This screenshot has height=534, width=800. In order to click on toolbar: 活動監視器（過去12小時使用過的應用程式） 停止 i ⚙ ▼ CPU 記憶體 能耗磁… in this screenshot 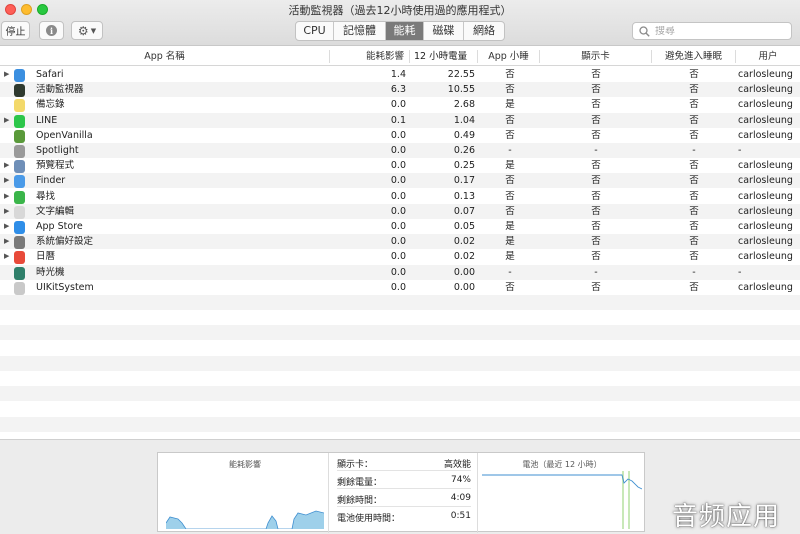, I will do `click(400, 23)`.